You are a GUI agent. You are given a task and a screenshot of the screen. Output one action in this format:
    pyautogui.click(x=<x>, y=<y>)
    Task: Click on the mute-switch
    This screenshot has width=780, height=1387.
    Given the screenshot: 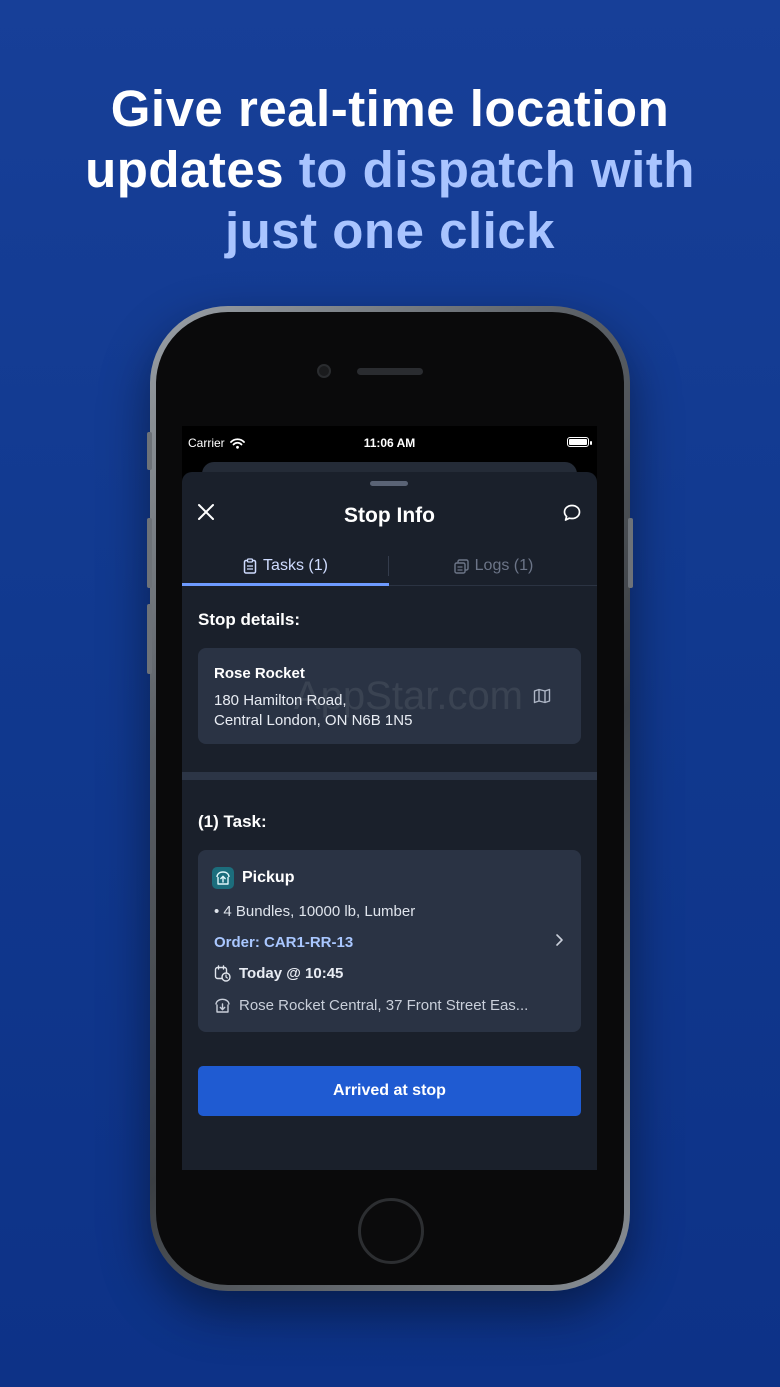 What is the action you would take?
    pyautogui.click(x=149, y=451)
    